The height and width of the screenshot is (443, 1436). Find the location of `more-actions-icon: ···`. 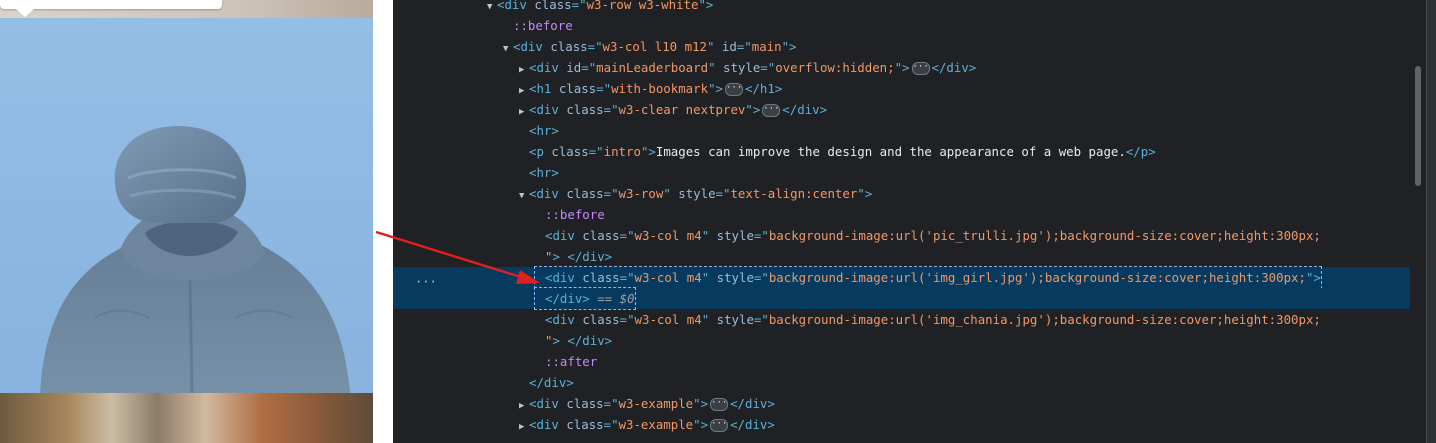

more-actions-icon: ··· is located at coordinates (426, 282).